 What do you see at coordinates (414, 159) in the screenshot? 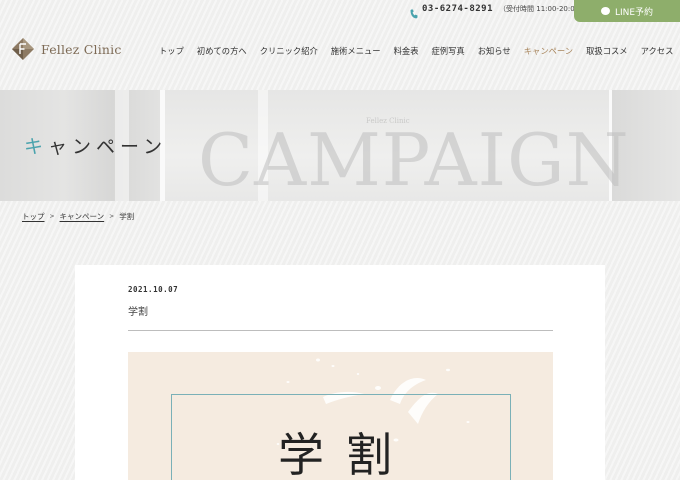
I see `hero-background-text: CAMPAIGN` at bounding box center [414, 159].